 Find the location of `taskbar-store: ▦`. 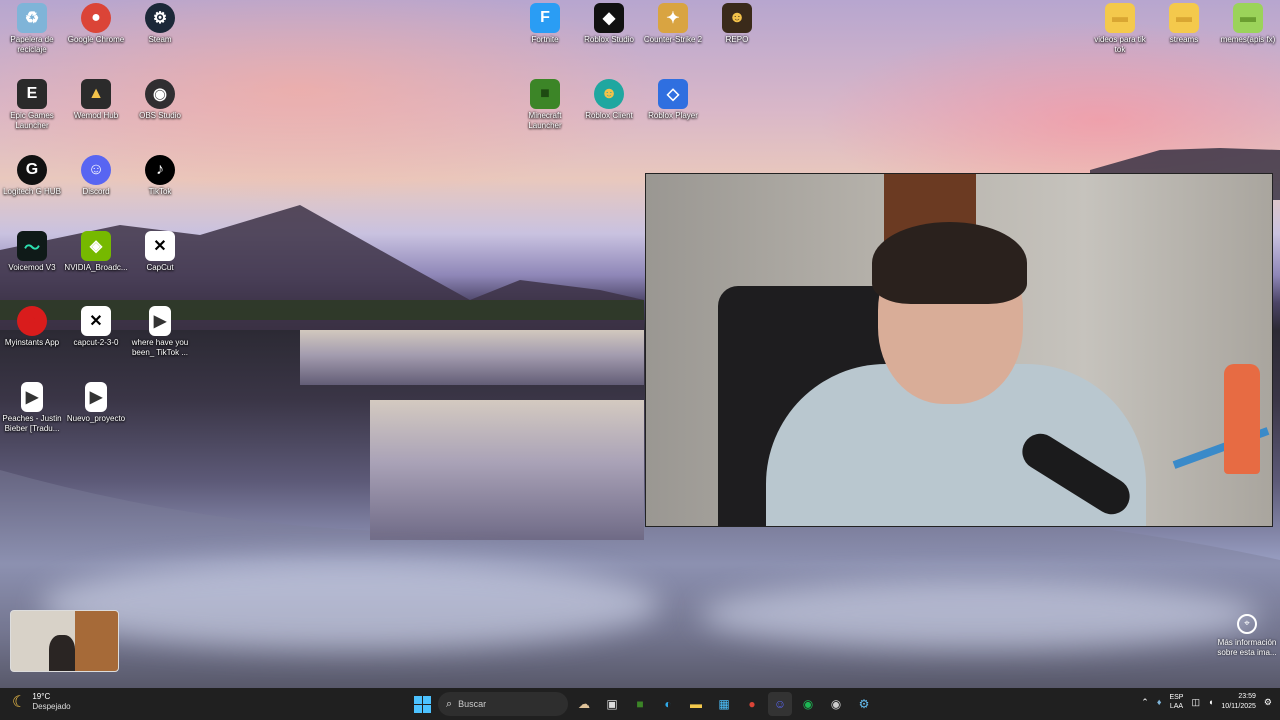

taskbar-store: ▦ is located at coordinates (724, 704).